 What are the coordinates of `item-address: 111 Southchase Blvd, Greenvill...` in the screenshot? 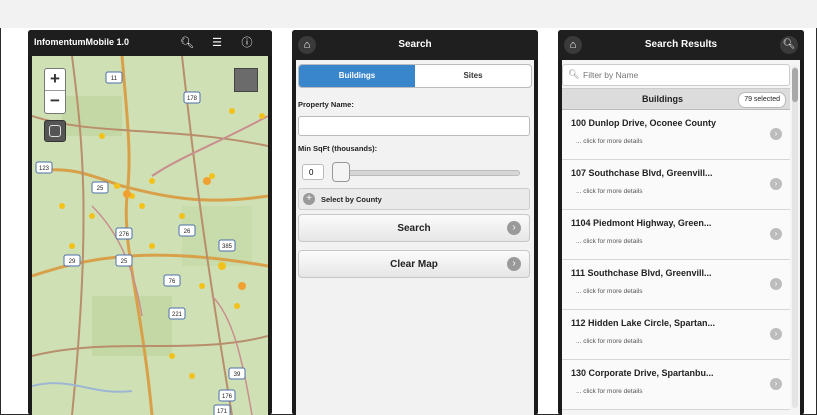 It's located at (641, 273).